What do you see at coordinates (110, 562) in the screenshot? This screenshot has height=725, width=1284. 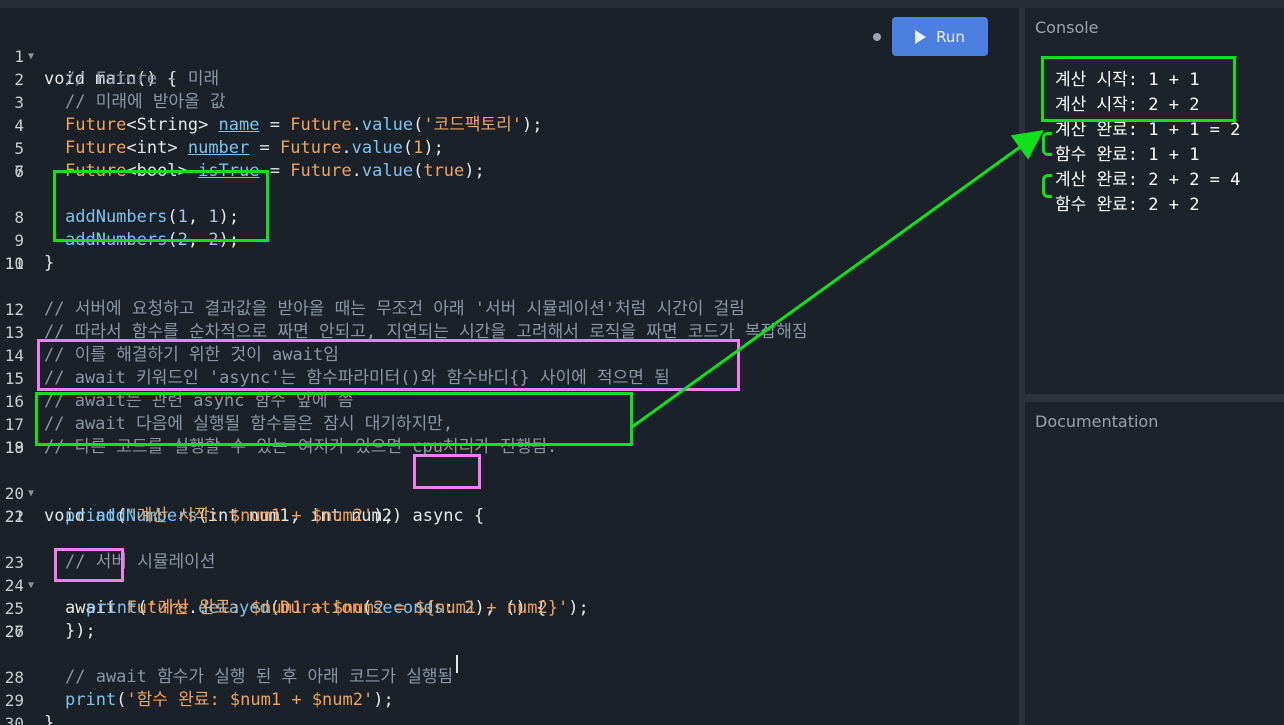 I see `code-line: 23// 서버 시뮬레이션` at bounding box center [110, 562].